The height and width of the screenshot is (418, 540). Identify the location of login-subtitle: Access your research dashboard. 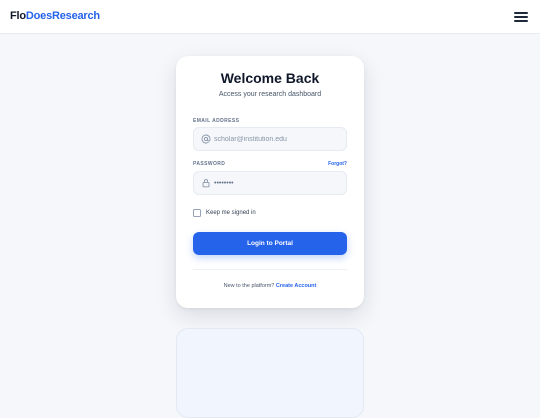
(270, 94).